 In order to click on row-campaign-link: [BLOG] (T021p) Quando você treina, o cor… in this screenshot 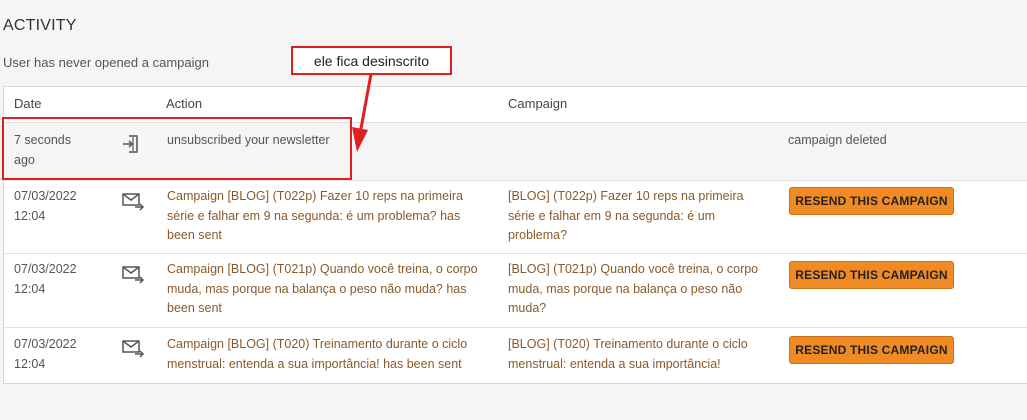, I will do `click(638, 289)`.